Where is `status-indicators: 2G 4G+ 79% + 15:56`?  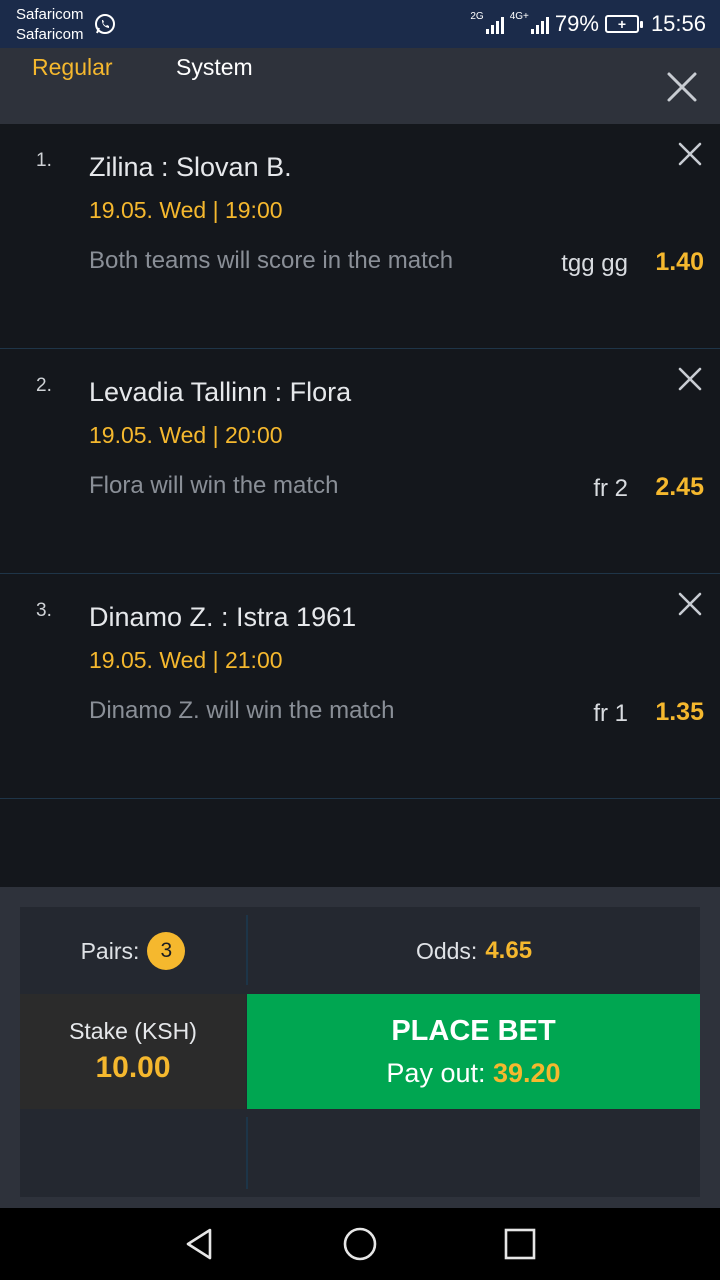 status-indicators: 2G 4G+ 79% + 15:56 is located at coordinates (588, 24).